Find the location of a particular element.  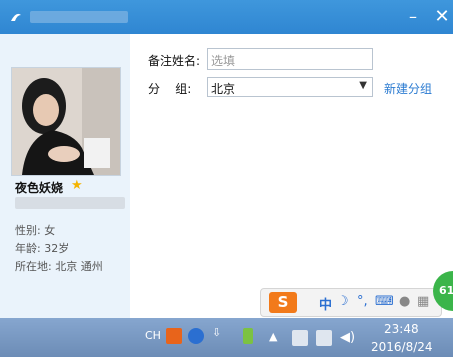

group-select: 北京 ▼ is located at coordinates (290, 87).